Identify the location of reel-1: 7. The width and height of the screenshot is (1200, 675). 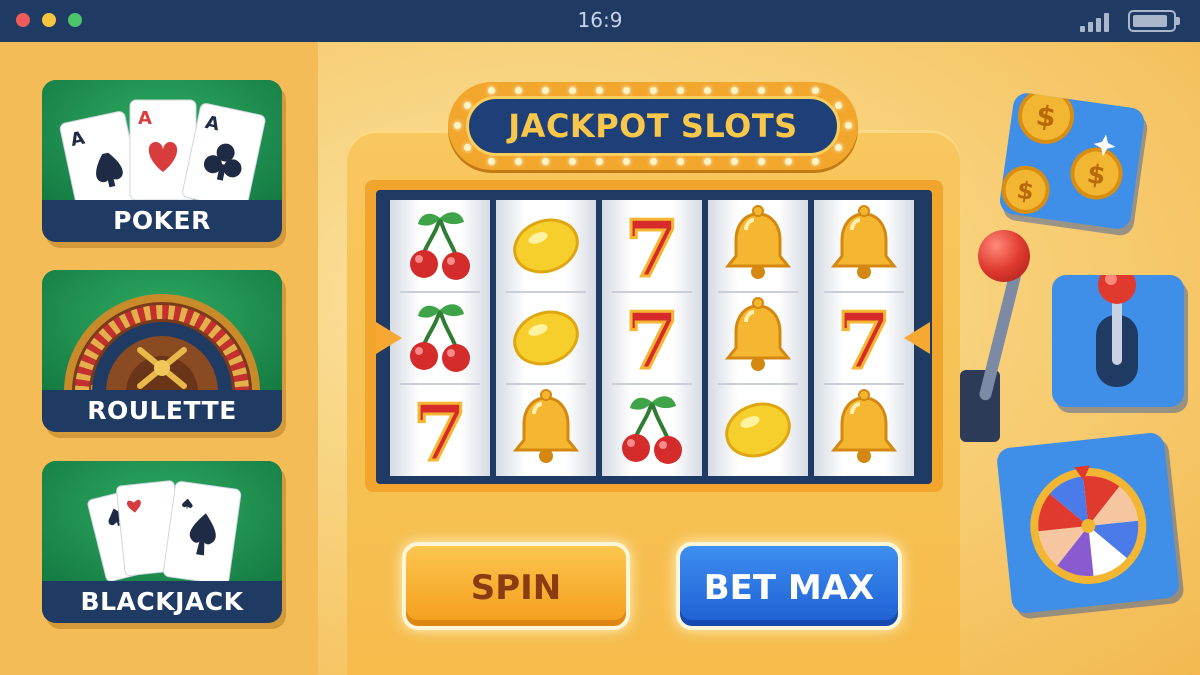
(440, 340).